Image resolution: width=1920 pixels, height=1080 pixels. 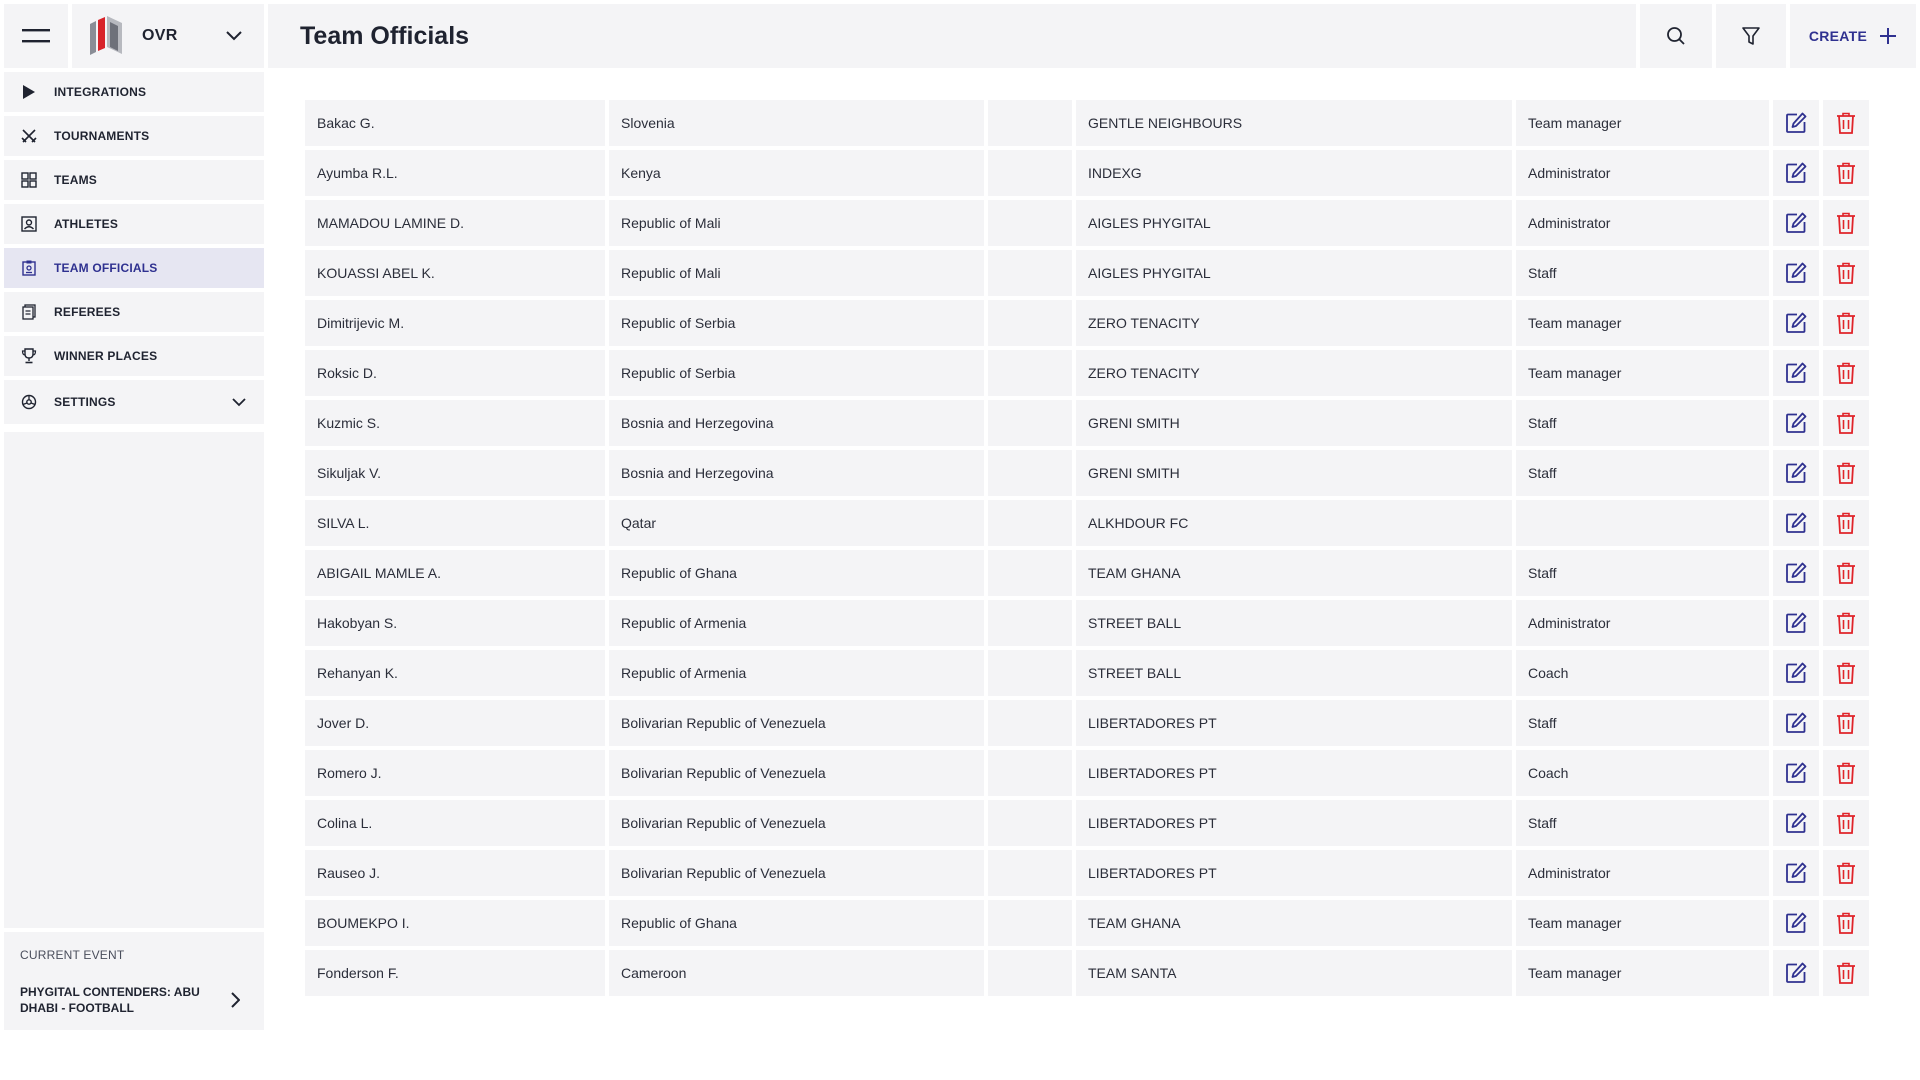 What do you see at coordinates (29, 268) in the screenshot?
I see `badge-icon` at bounding box center [29, 268].